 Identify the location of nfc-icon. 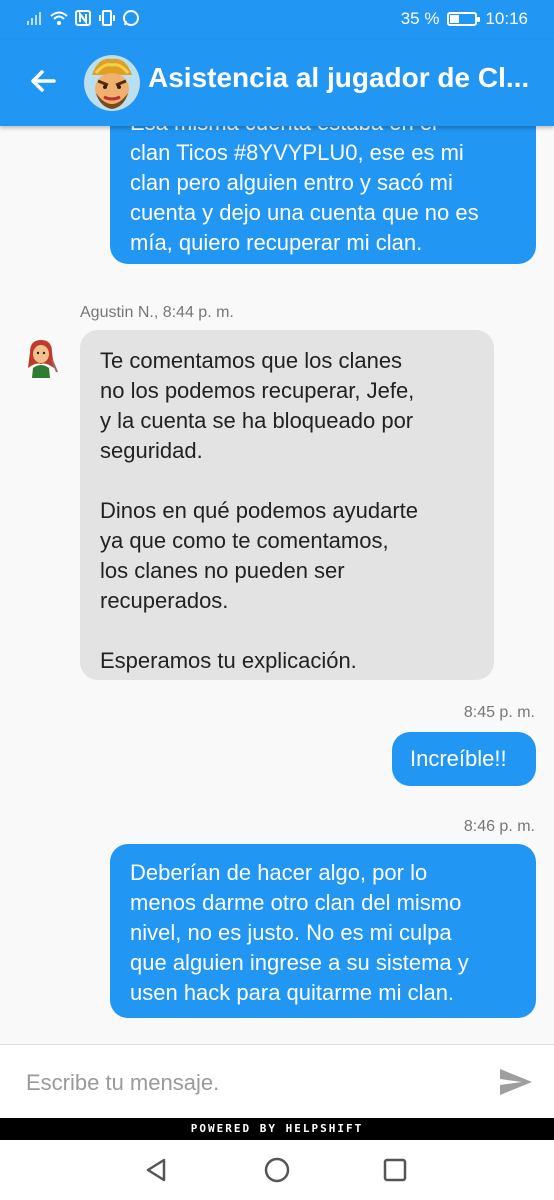
(83, 18).